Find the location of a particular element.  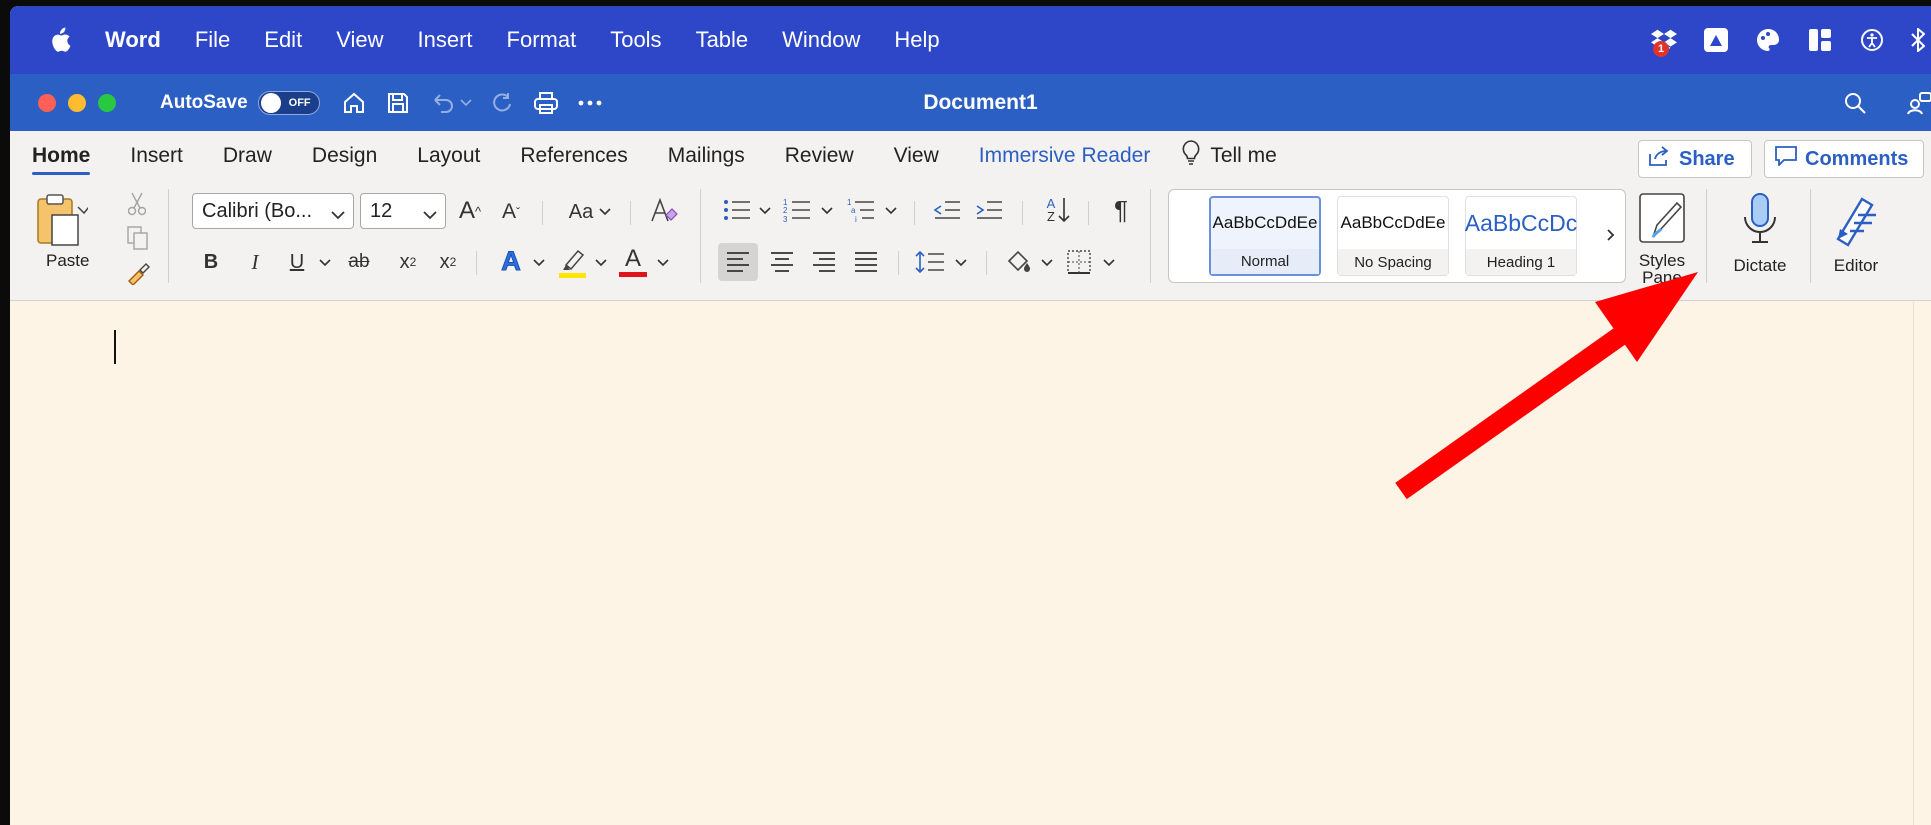

menu-insert: Insert is located at coordinates (444, 40).